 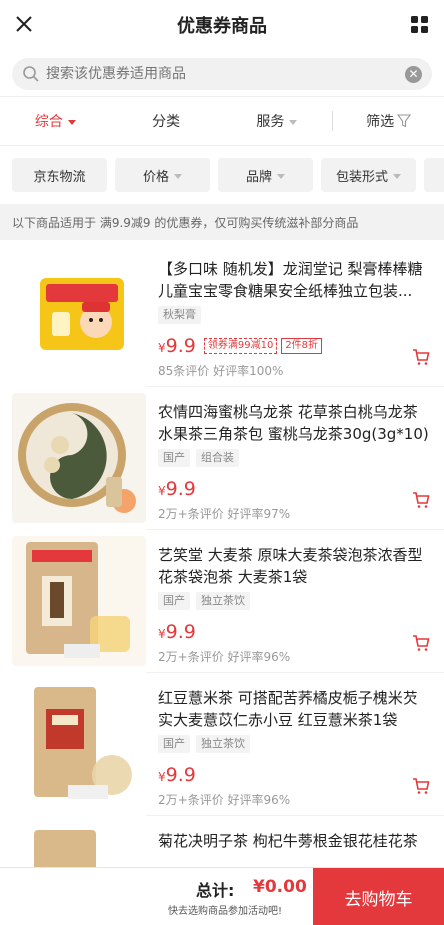 I want to click on header-bar: 优惠券商品, so click(x=222, y=25).